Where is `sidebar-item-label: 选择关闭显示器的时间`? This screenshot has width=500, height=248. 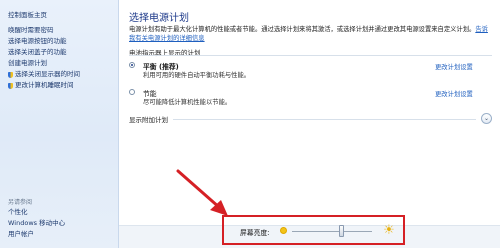 sidebar-item-label: 选择关闭显示器的时间 is located at coordinates (47, 74).